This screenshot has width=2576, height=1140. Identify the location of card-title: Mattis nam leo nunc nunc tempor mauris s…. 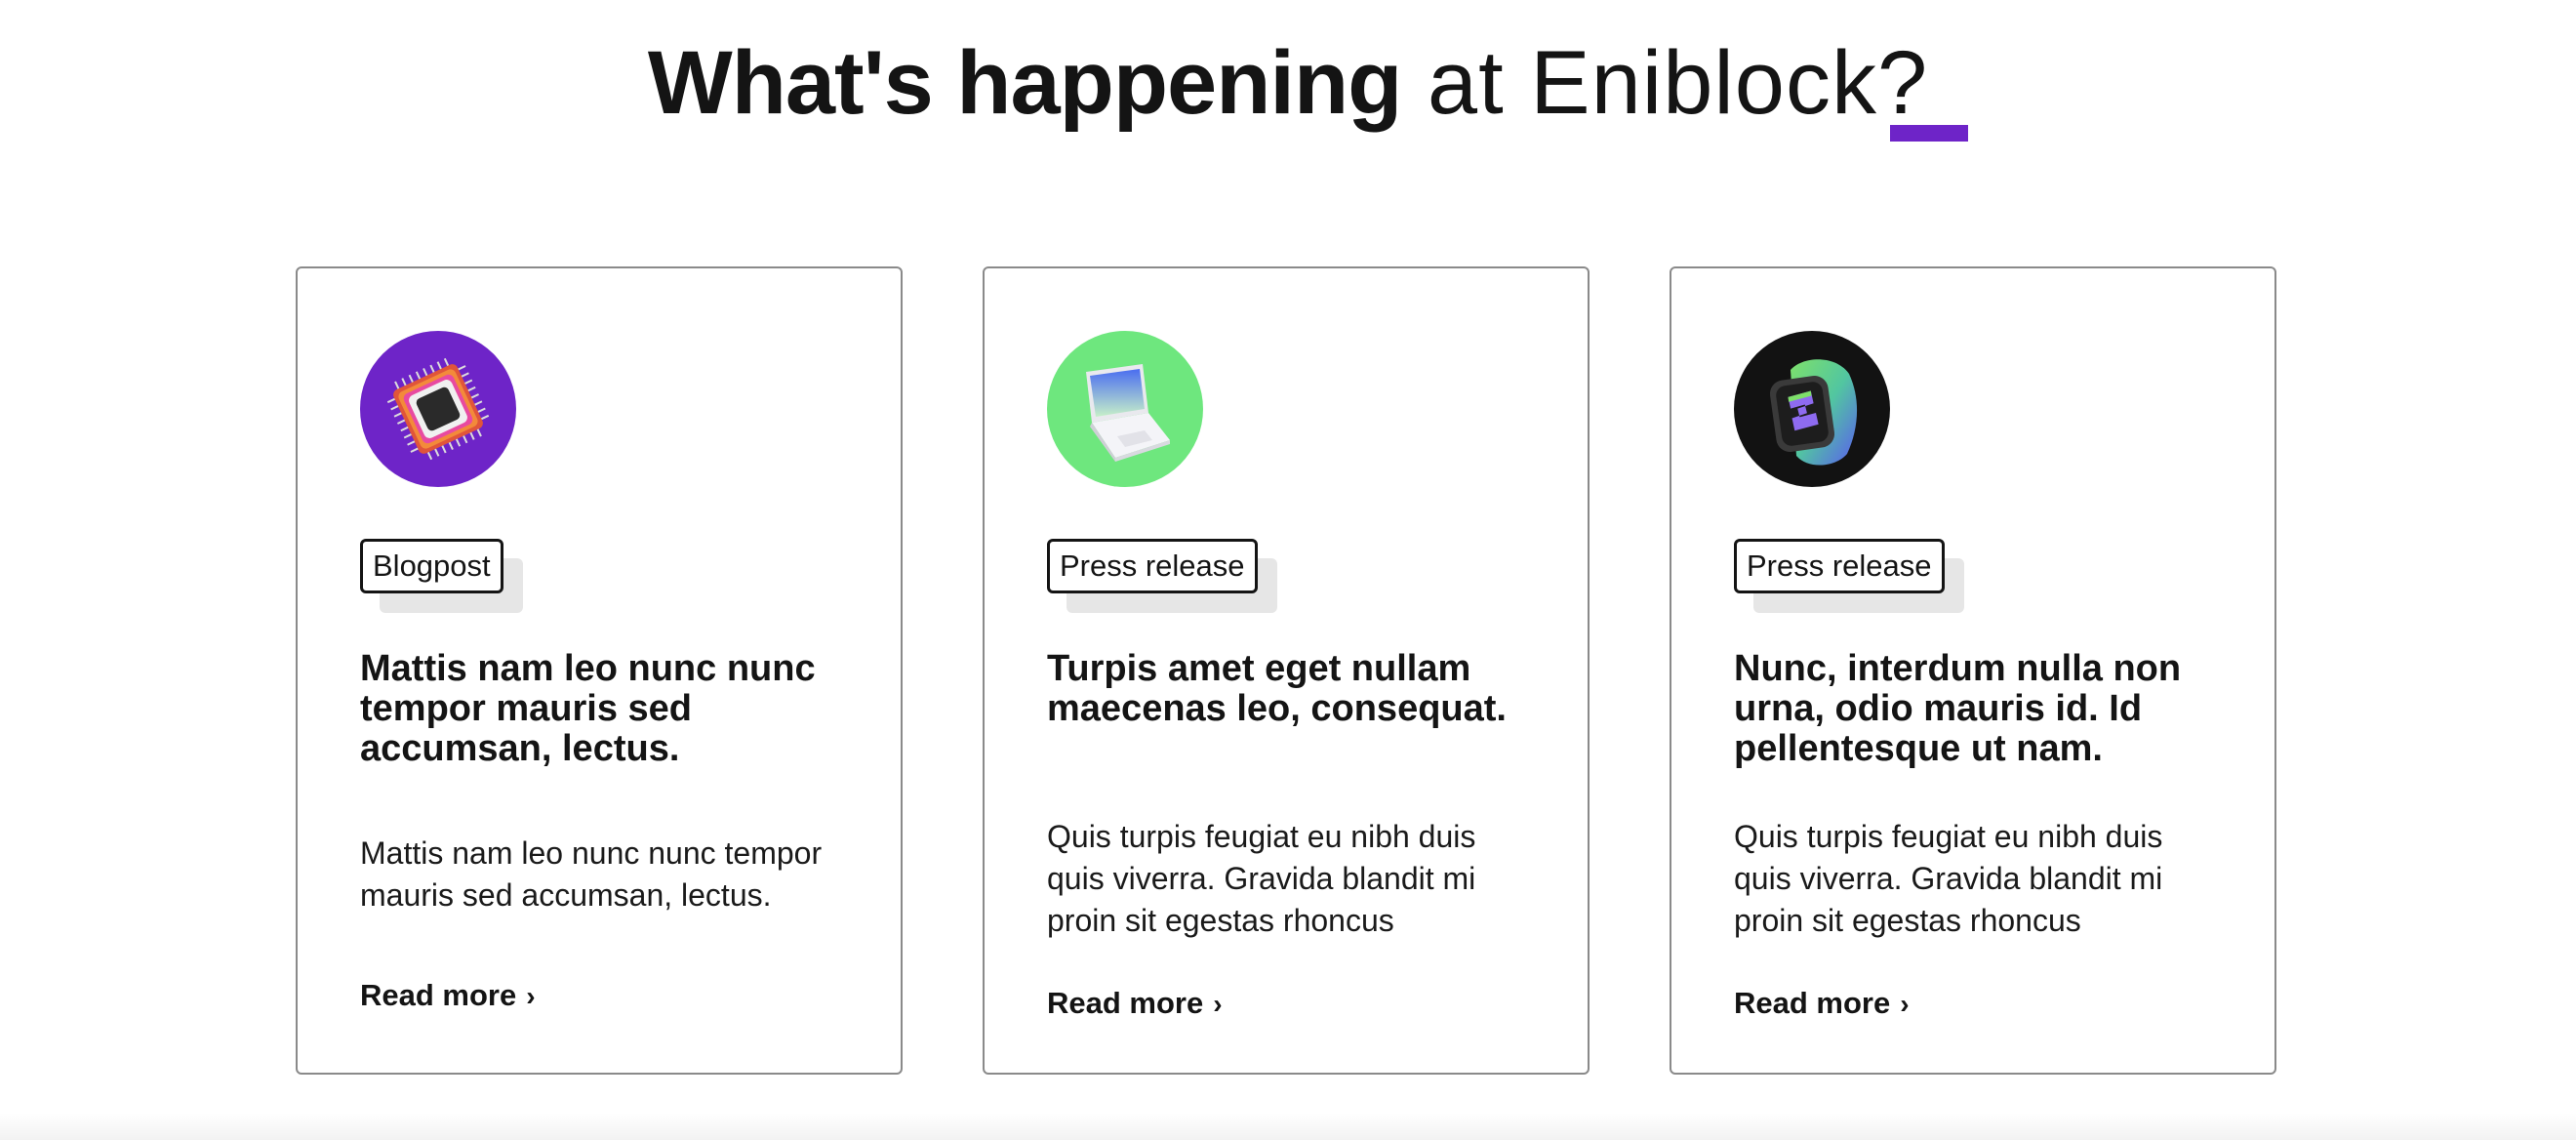
(588, 709).